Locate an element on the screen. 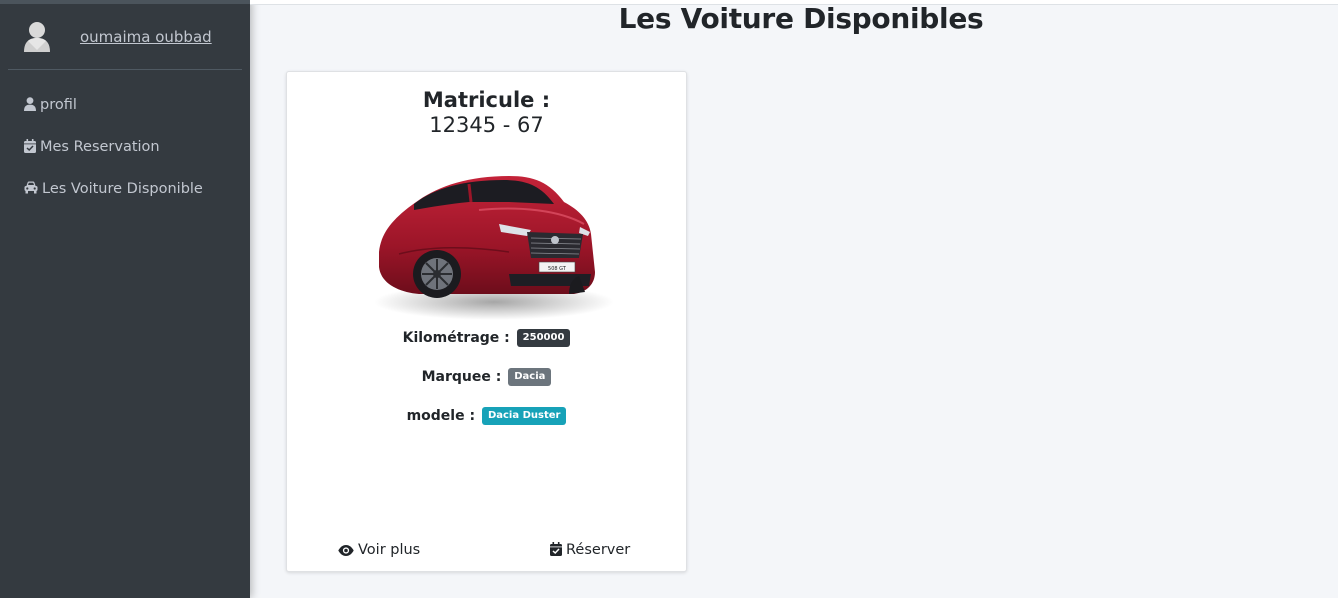  eye-icon is located at coordinates (346, 552).